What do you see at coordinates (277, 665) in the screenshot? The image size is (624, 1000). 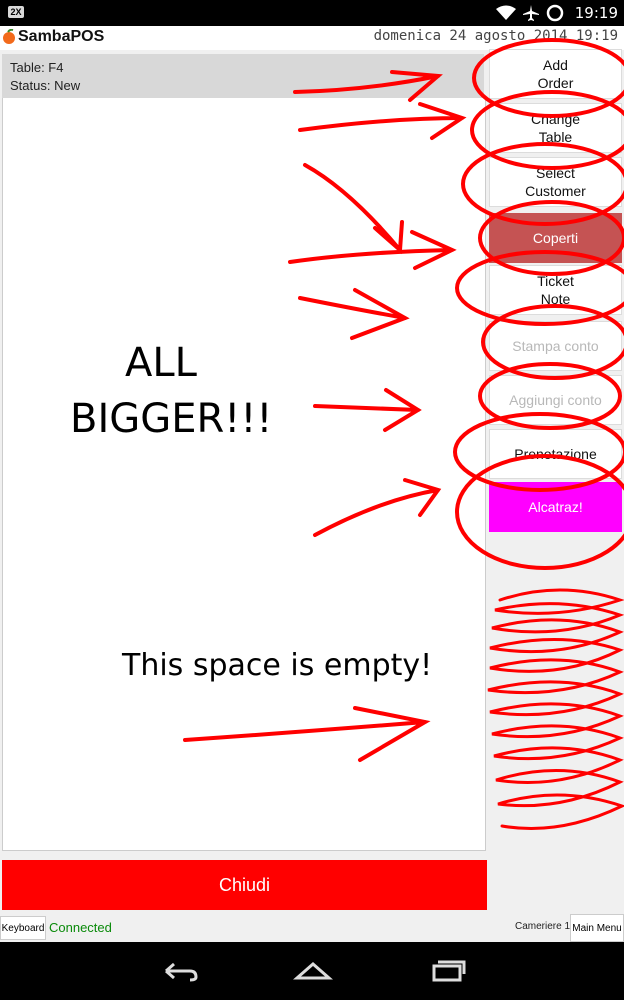 I see `annotation-text: This space is empty!` at bounding box center [277, 665].